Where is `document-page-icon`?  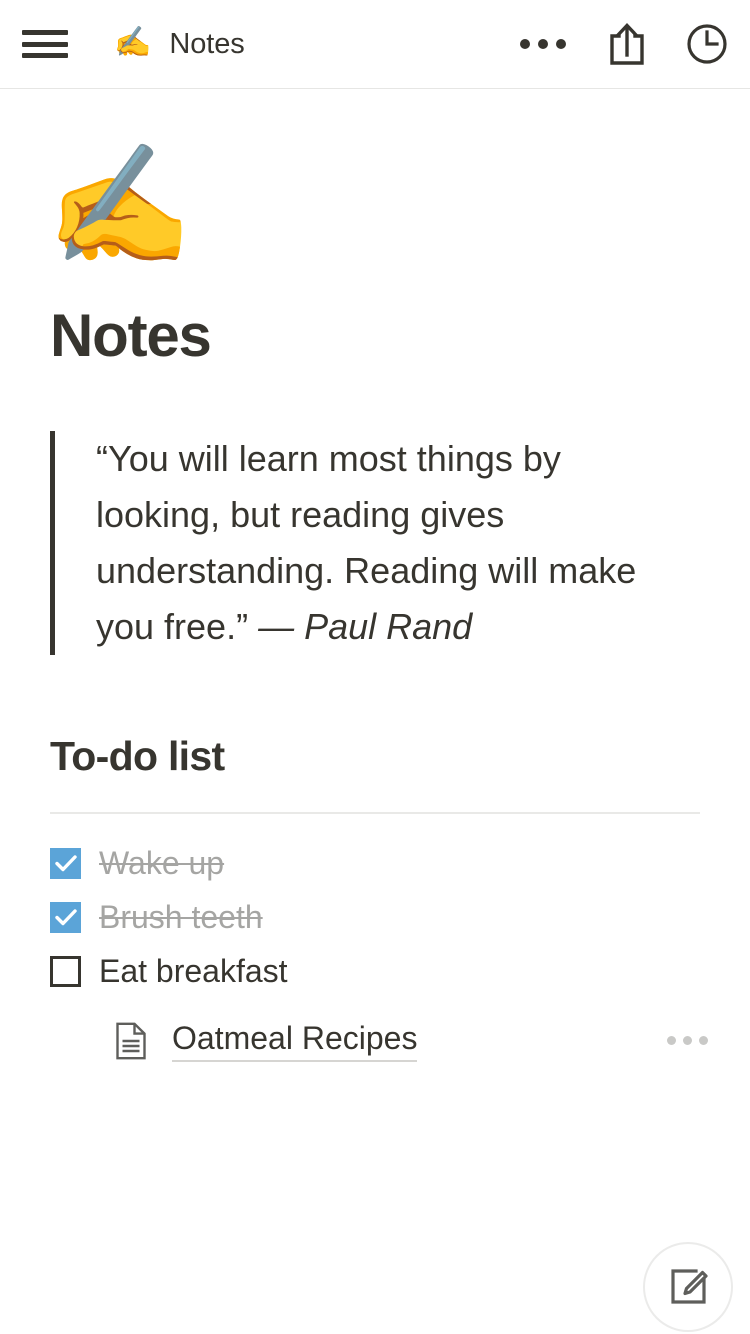
document-page-icon is located at coordinates (131, 1041).